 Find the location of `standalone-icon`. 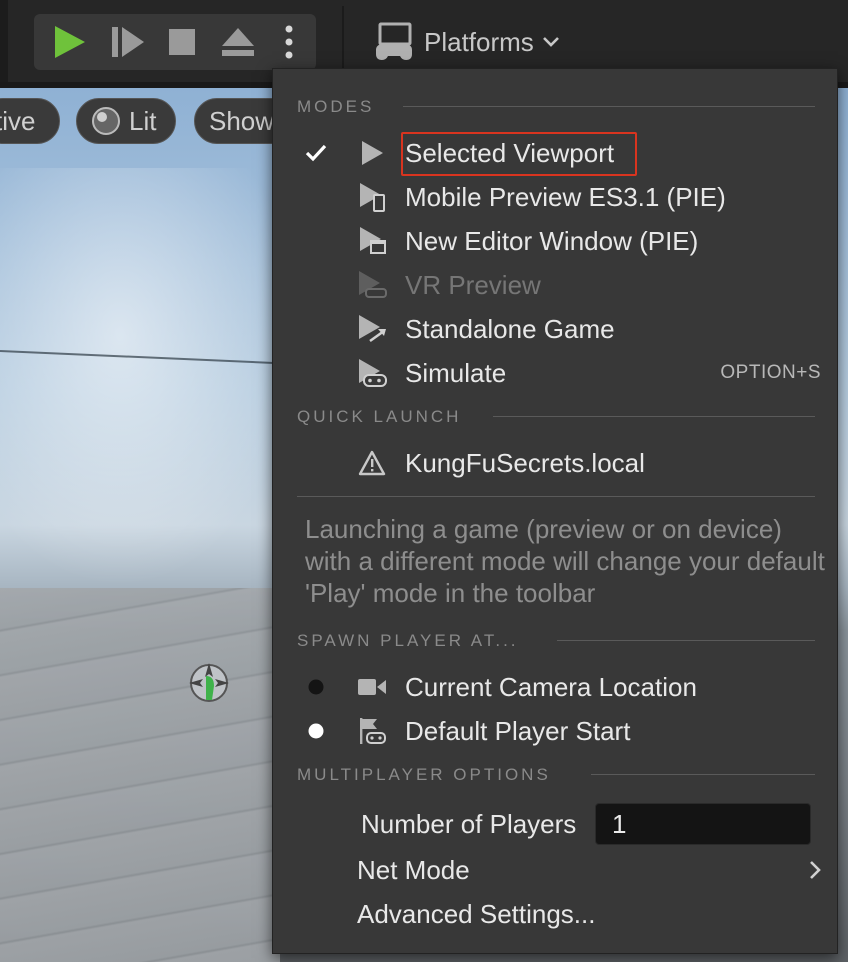

standalone-icon is located at coordinates (372, 329).